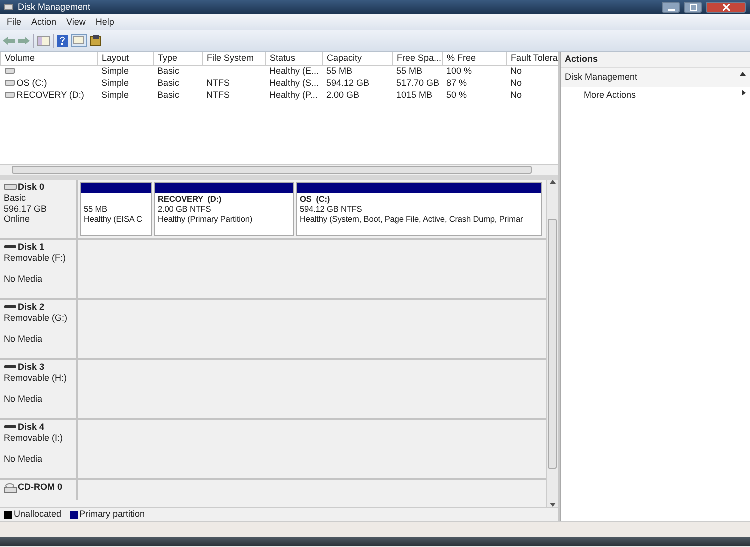 The image size is (750, 547). Describe the element at coordinates (655, 95) in the screenshot. I see `action-item: More Actions` at that location.